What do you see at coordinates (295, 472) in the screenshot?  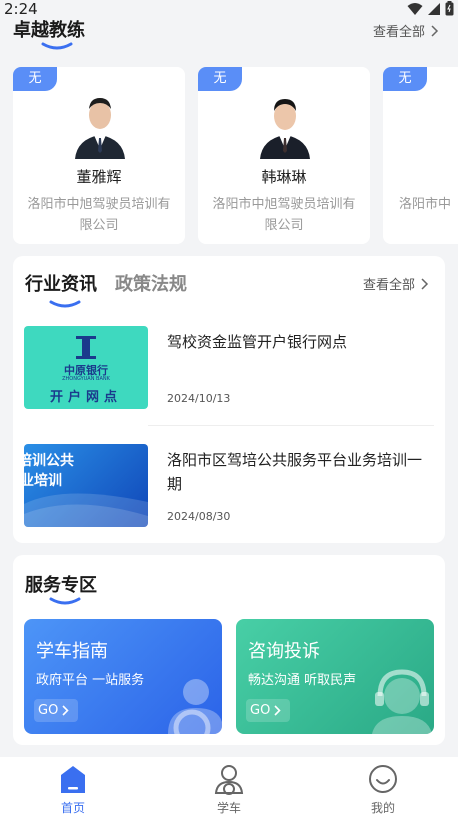 I see `news-title: 洛阳市区驾培公共服务平台业务培训一期` at bounding box center [295, 472].